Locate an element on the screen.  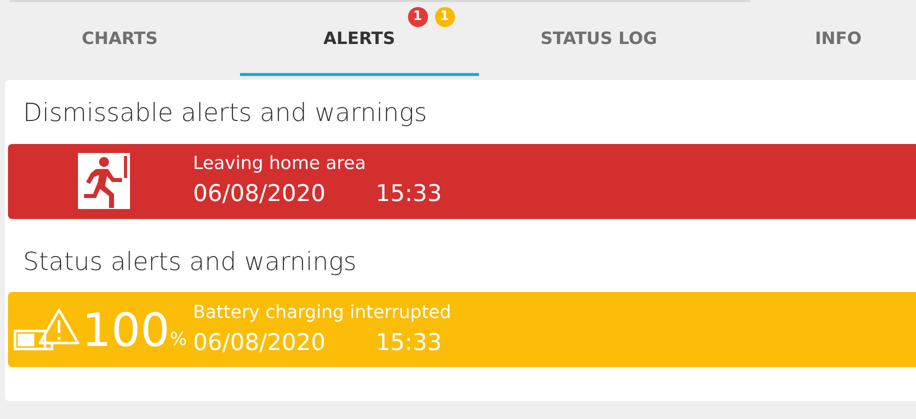
tab: STATUS LOG is located at coordinates (598, 39).